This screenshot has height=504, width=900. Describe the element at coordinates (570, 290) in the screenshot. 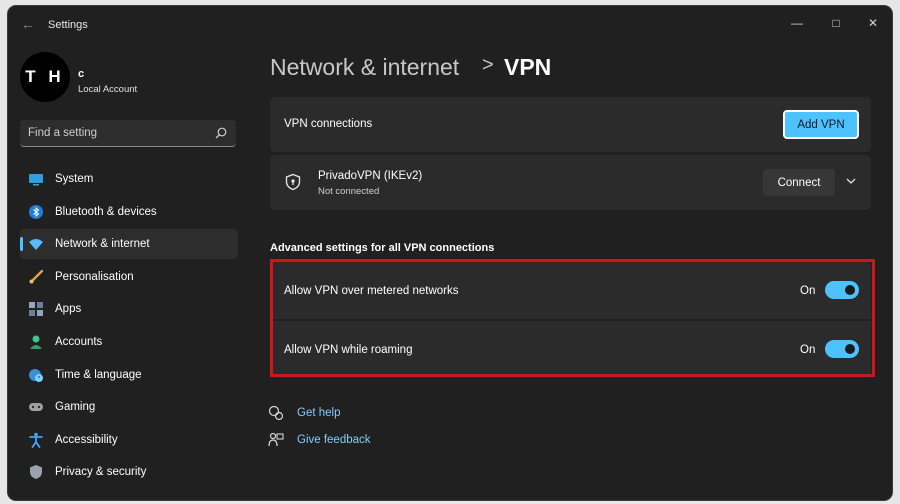

I see `setting-row-metered: Allow VPN over metered networks On` at that location.